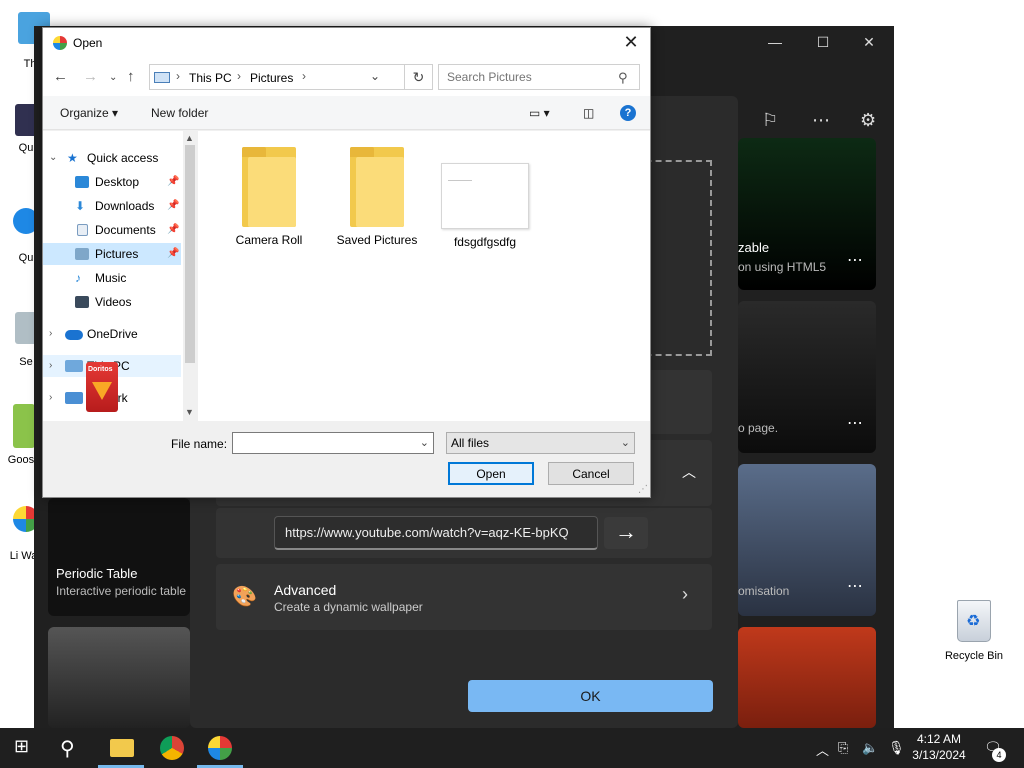 The height and width of the screenshot is (768, 1024). I want to click on nav-downloads: ⬇ Downloads 📌, so click(112, 206).